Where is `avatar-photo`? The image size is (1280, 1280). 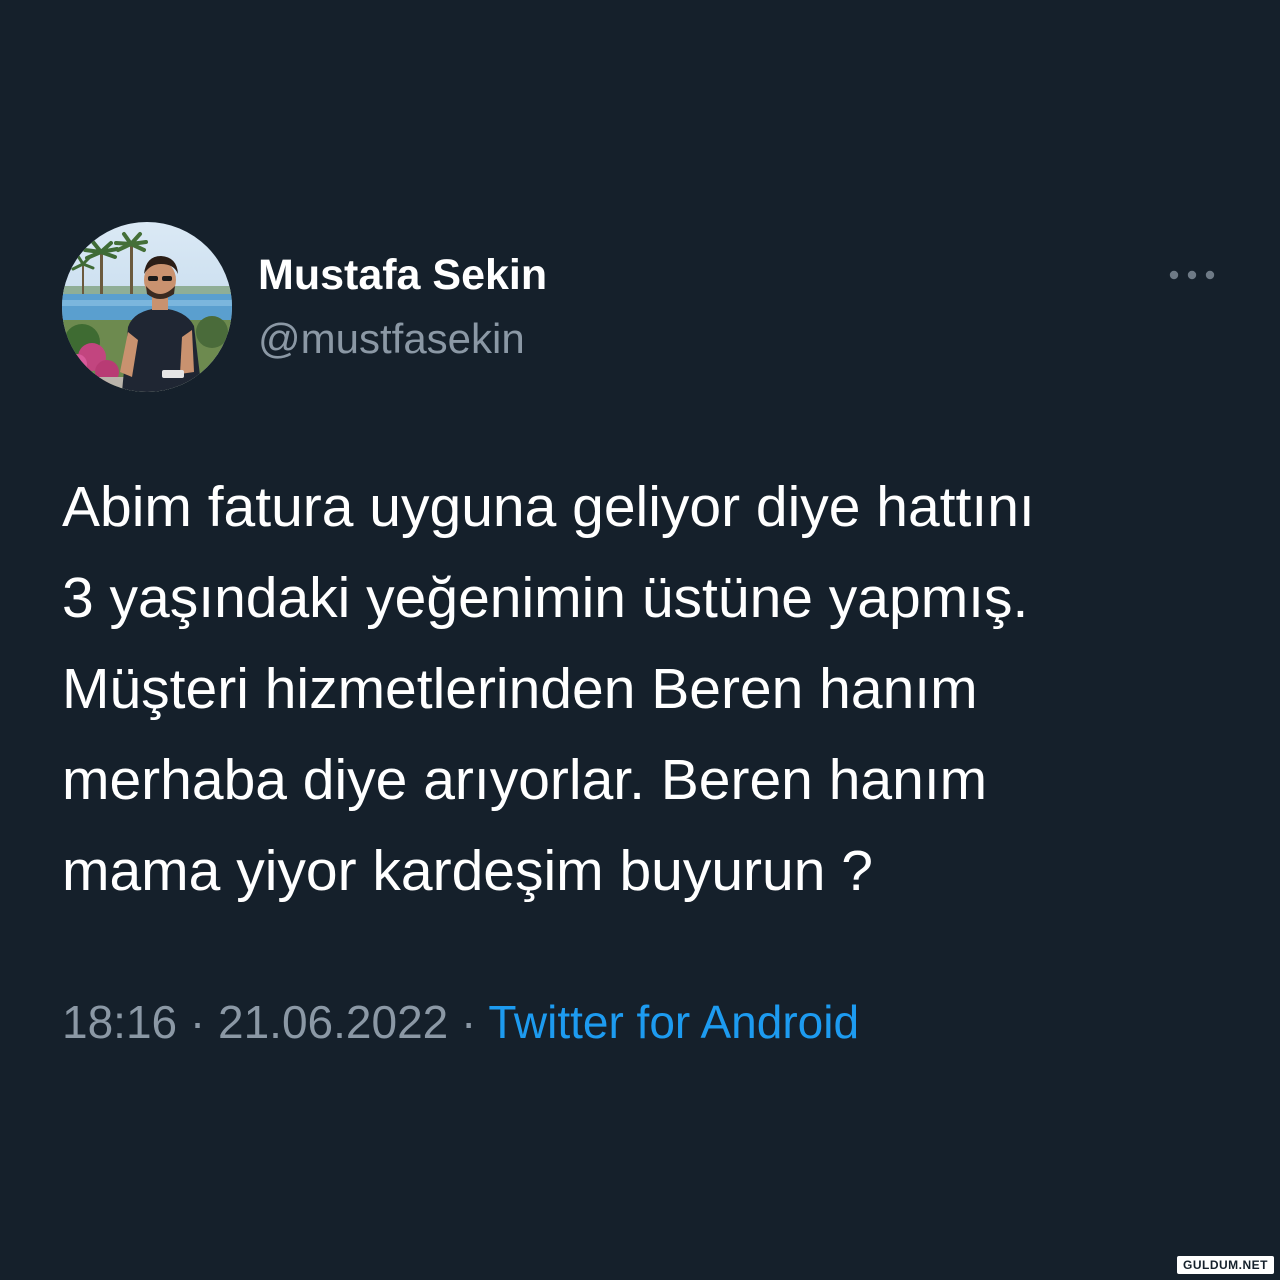 avatar-photo is located at coordinates (147, 307).